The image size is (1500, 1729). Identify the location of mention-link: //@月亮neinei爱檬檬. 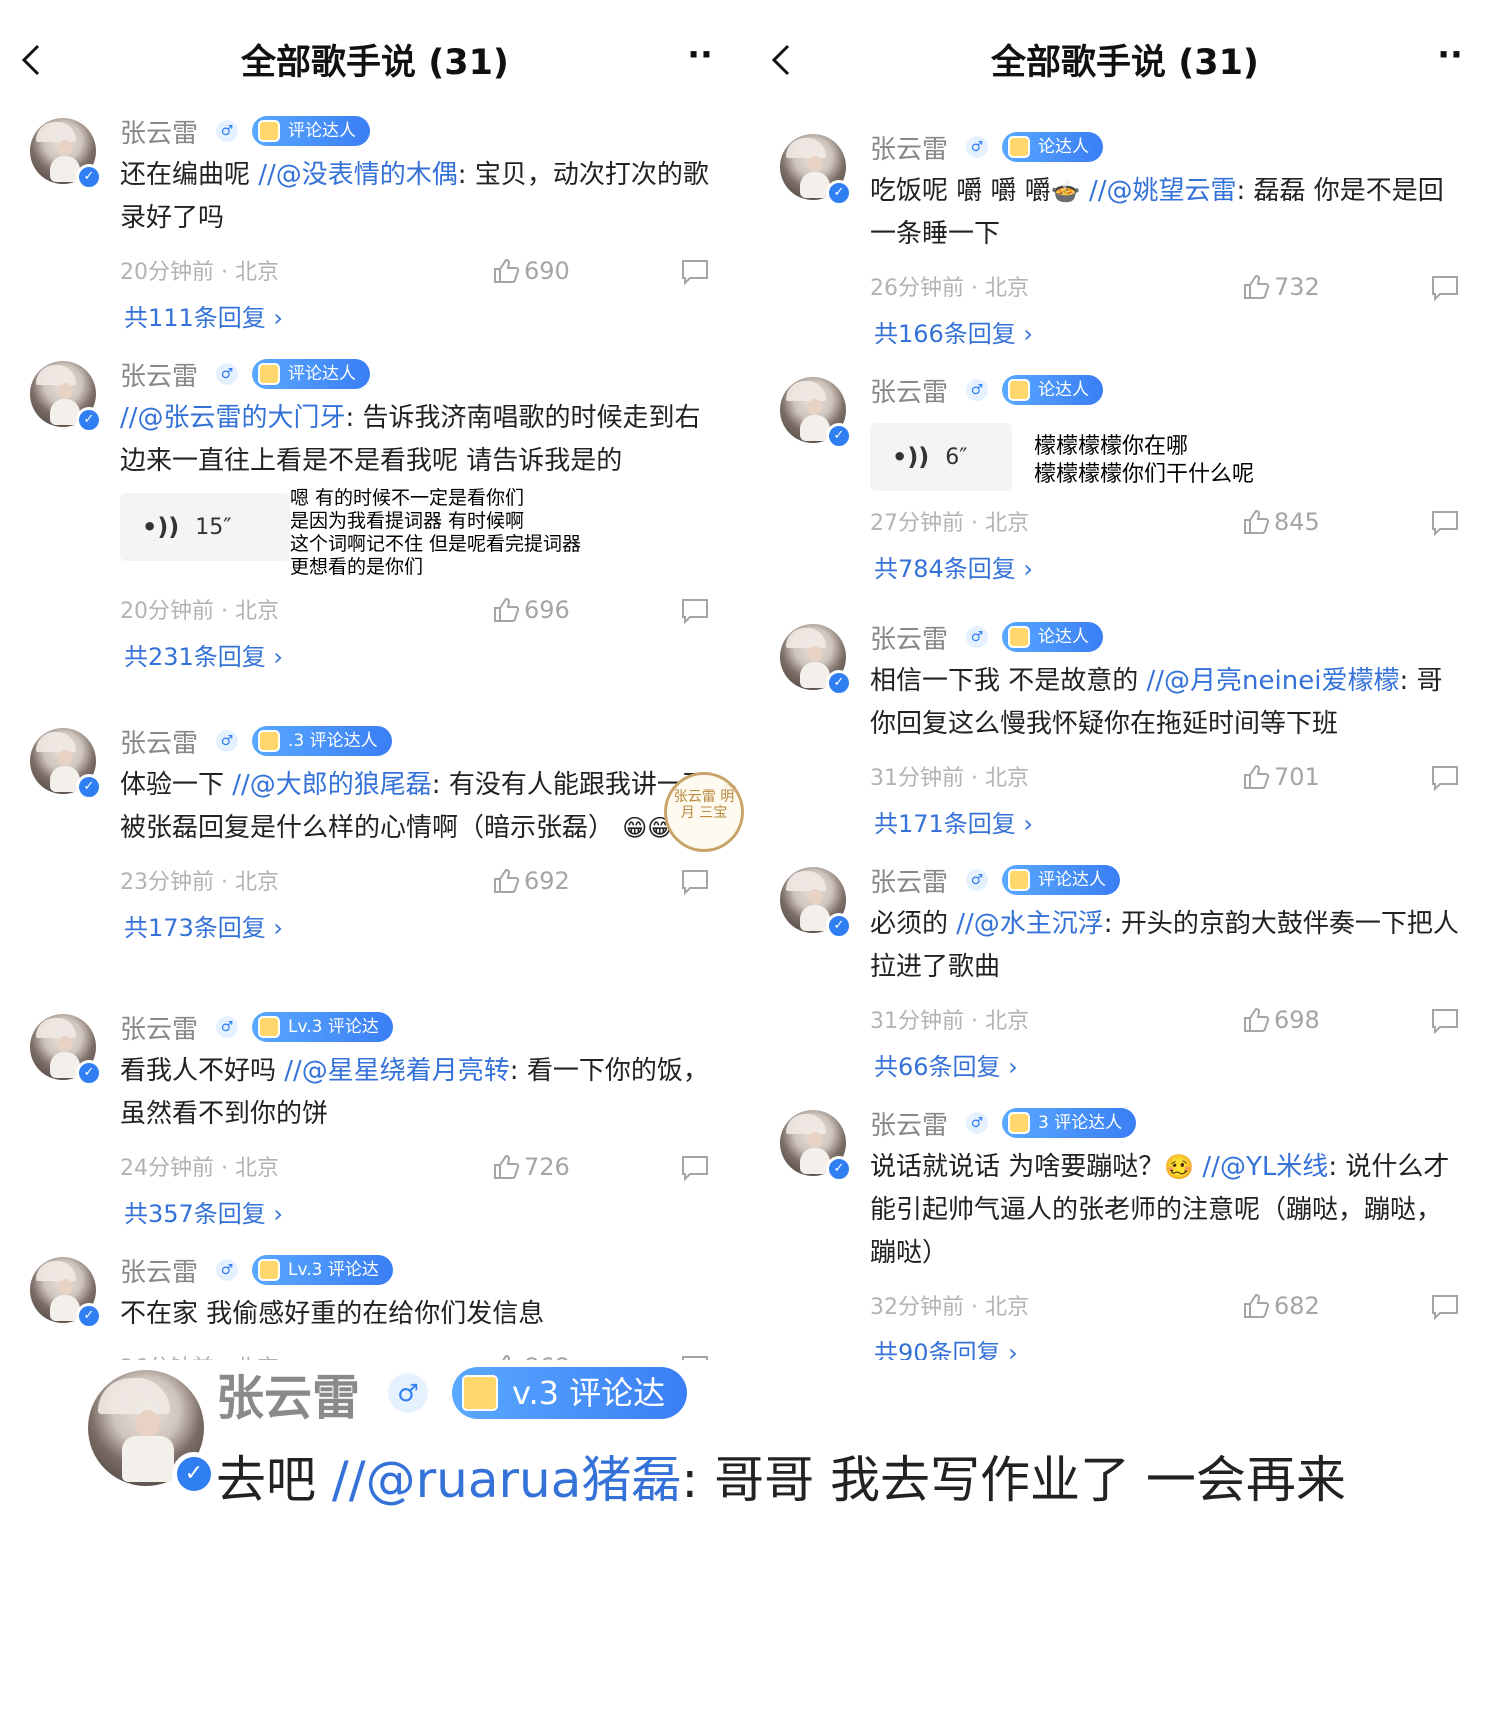
(1273, 681).